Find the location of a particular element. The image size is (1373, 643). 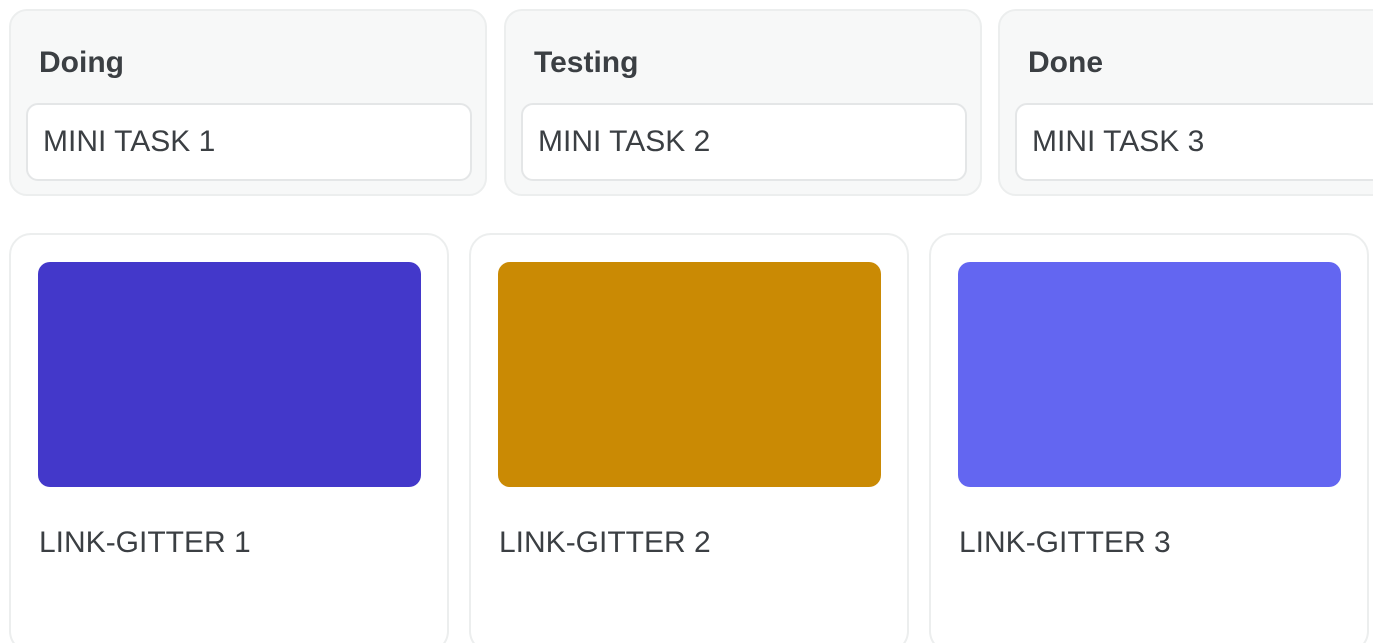

link-card-label: LINK-GITTER 3 is located at coordinates (1065, 542).